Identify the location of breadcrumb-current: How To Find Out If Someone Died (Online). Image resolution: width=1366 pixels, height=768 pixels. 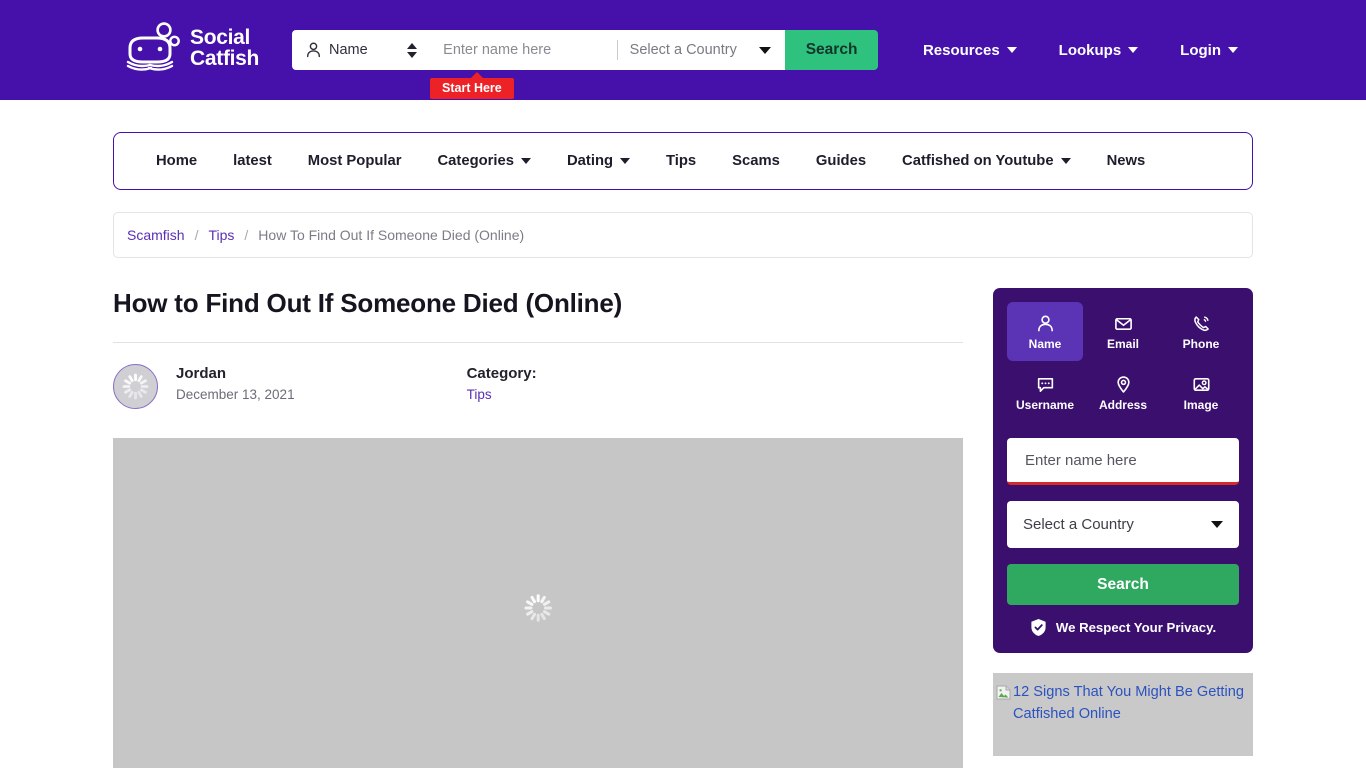
(391, 235).